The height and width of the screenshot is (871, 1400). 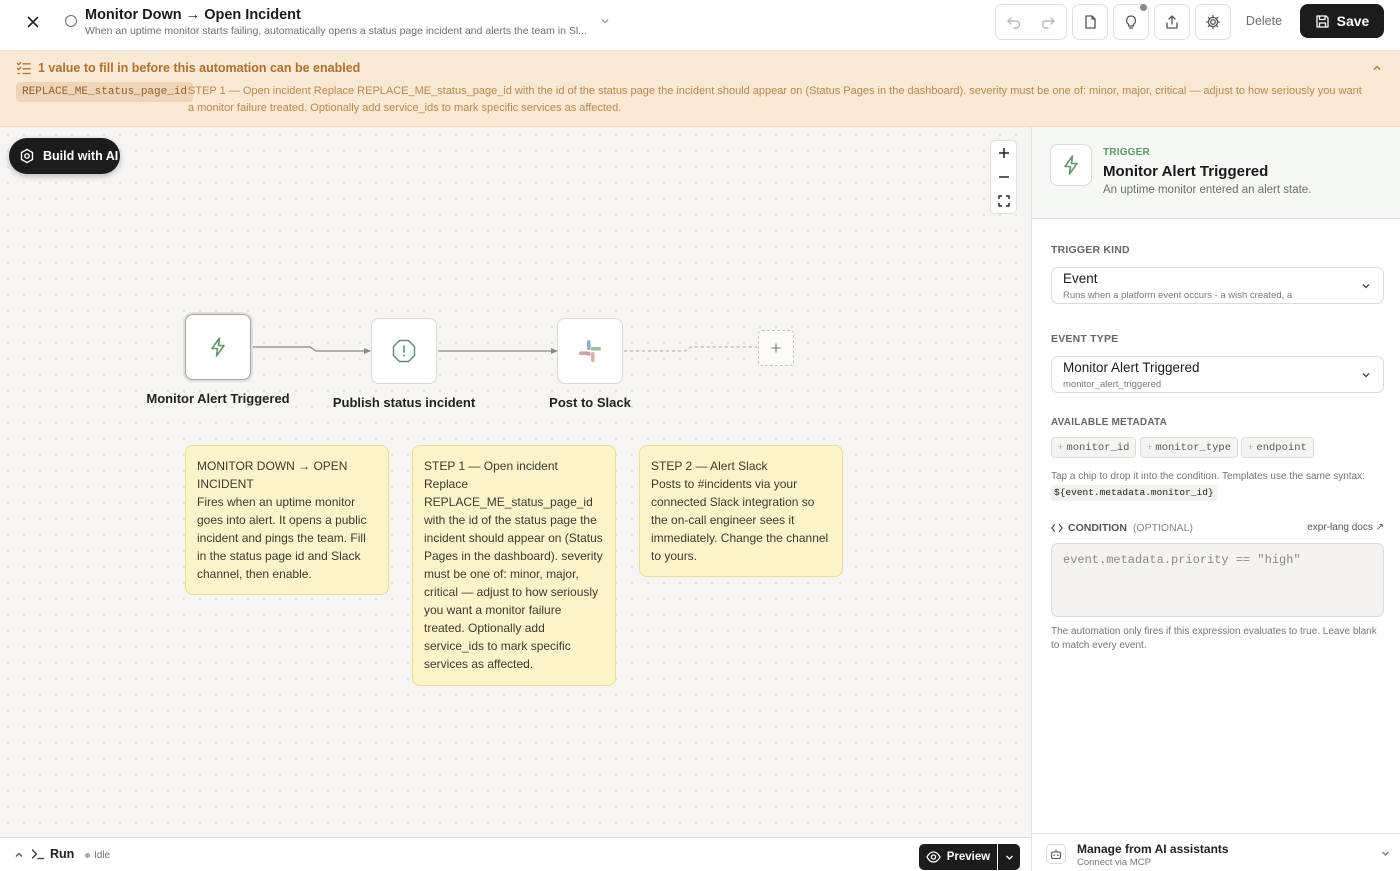 What do you see at coordinates (1342, 21) in the screenshot?
I see `save-button: Save` at bounding box center [1342, 21].